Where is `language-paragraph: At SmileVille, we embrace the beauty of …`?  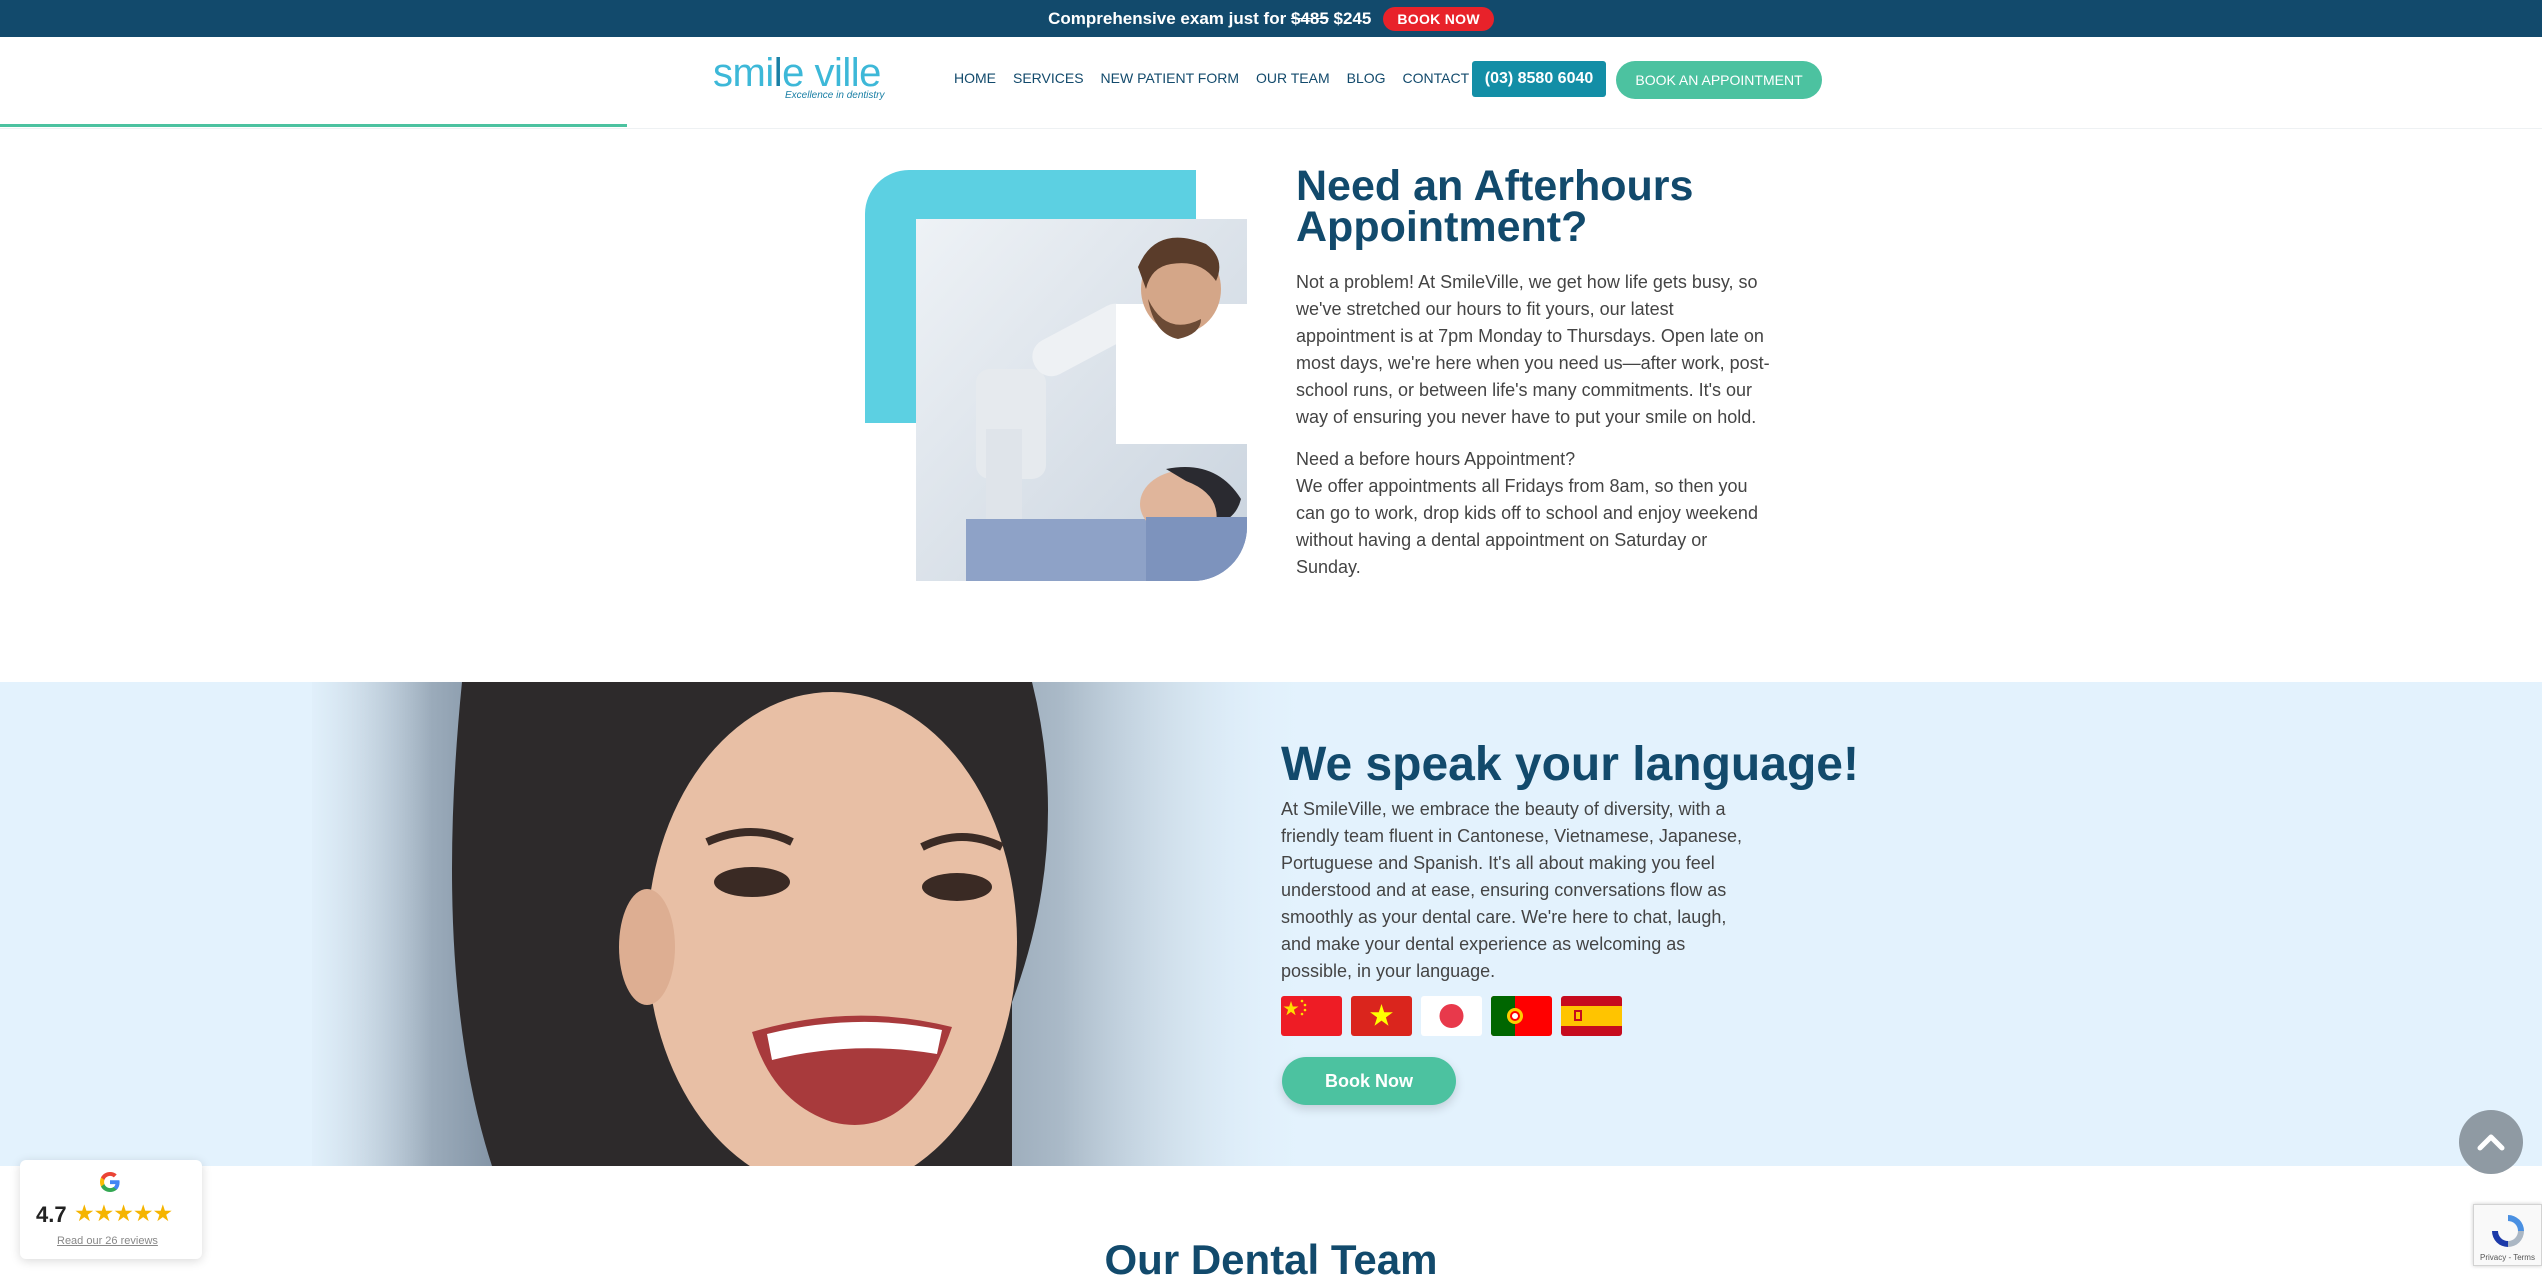
language-paragraph: At SmileVille, we embrace the beauty of … is located at coordinates (1511, 890).